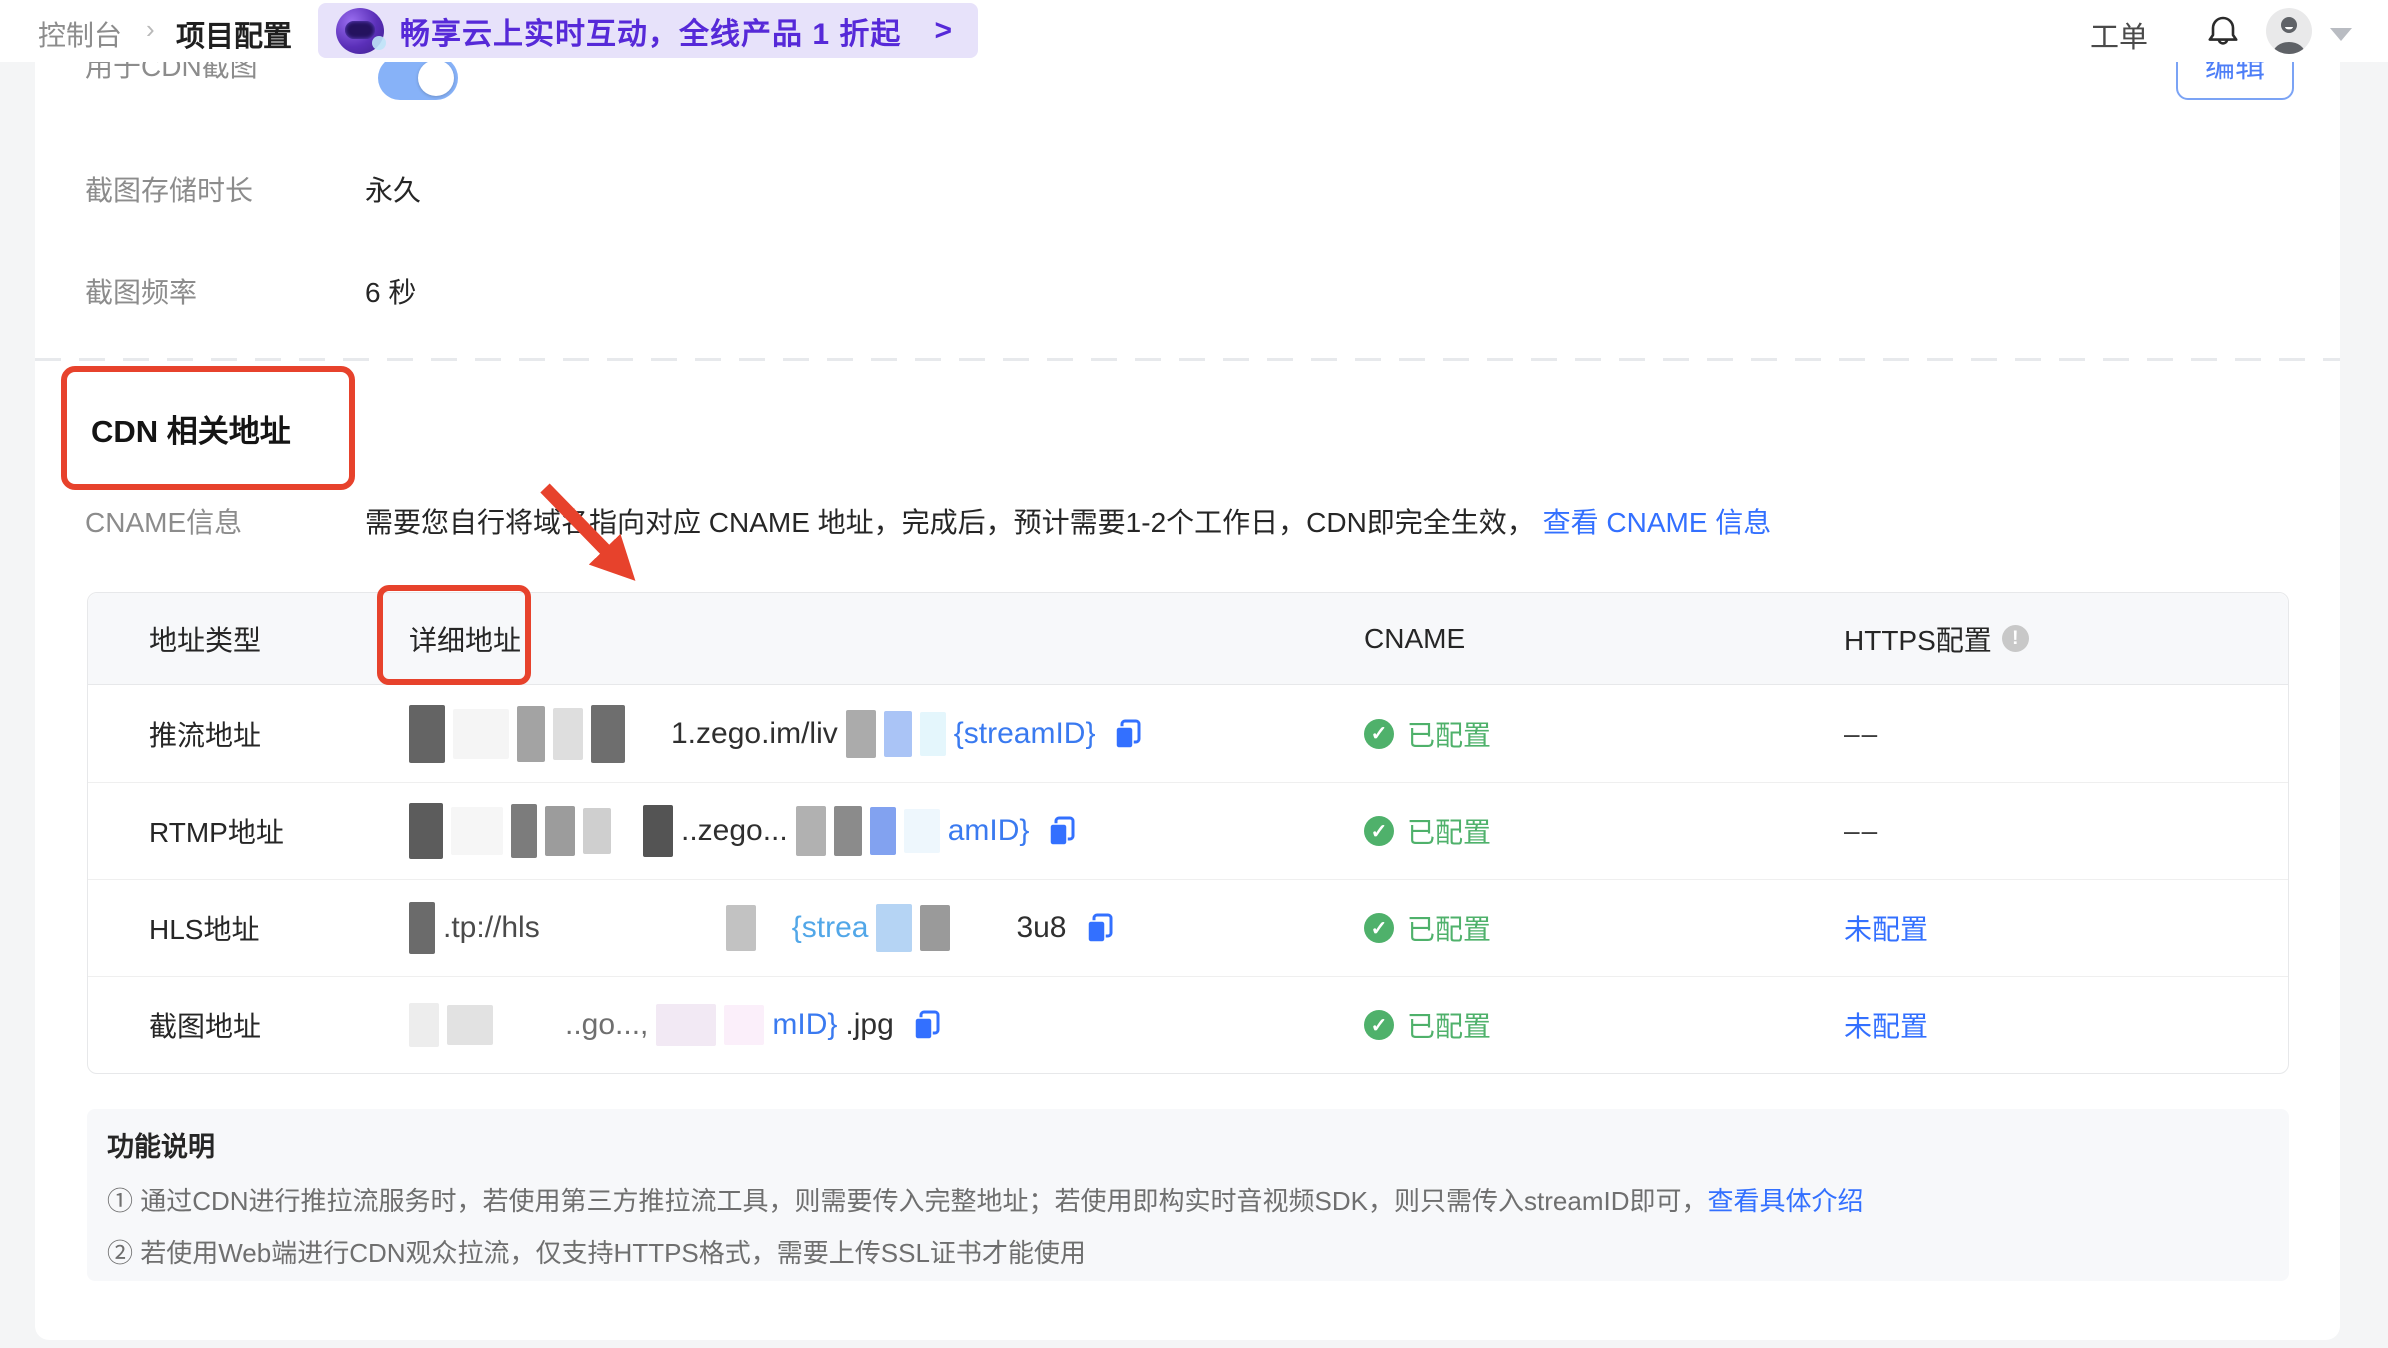 The height and width of the screenshot is (1348, 2388). Describe the element at coordinates (1785, 1201) in the screenshot. I see `note-detail-link: 查看具体介绍` at that location.